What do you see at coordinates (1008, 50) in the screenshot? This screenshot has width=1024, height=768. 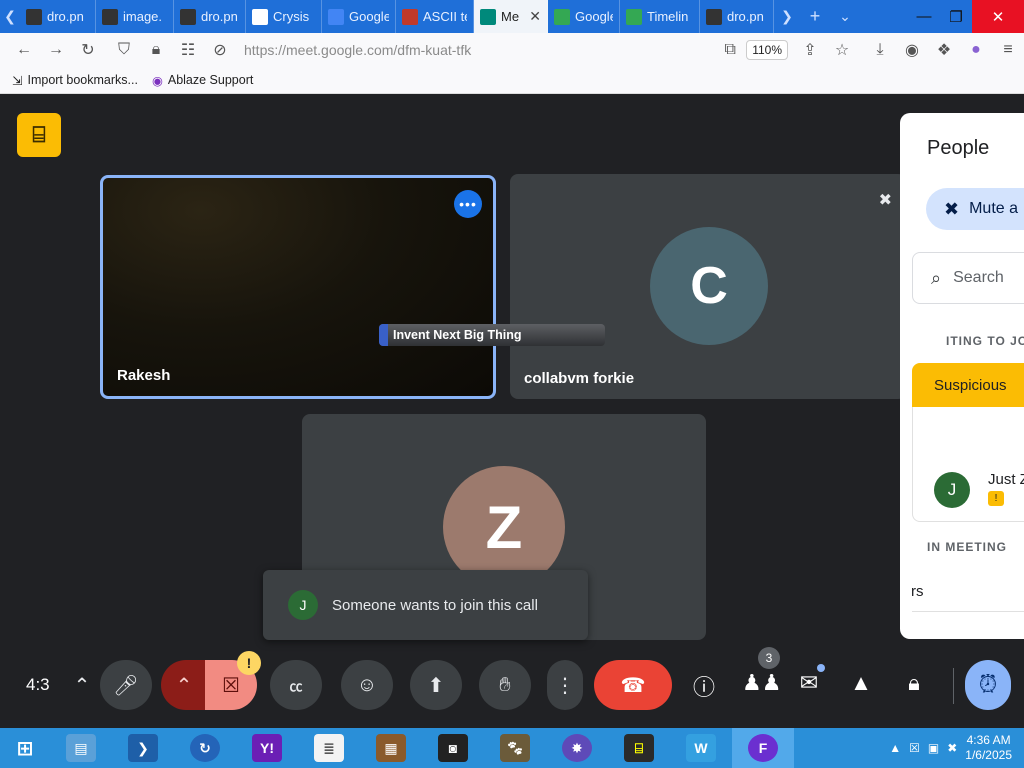 I see `menu-icon: ≡` at bounding box center [1008, 50].